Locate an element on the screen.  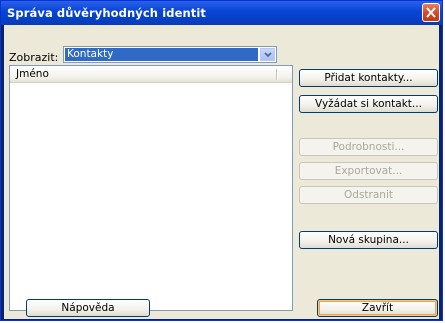
show-label: Zobrazit: is located at coordinates (34, 57).